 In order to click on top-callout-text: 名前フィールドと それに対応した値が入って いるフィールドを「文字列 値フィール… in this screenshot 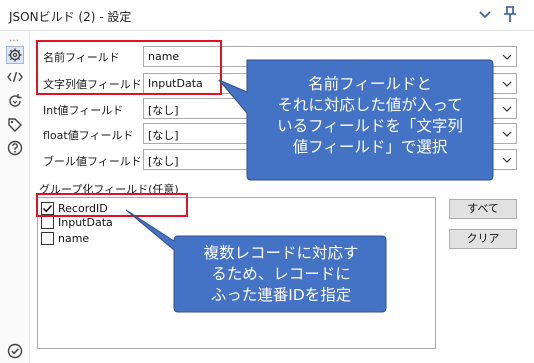, I will do `click(370, 116)`.